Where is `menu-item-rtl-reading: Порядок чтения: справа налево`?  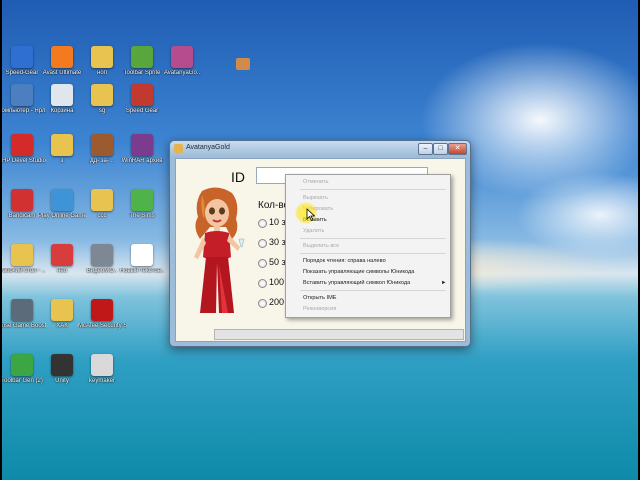 menu-item-rtl-reading: Порядок чтения: справа налево is located at coordinates (344, 261).